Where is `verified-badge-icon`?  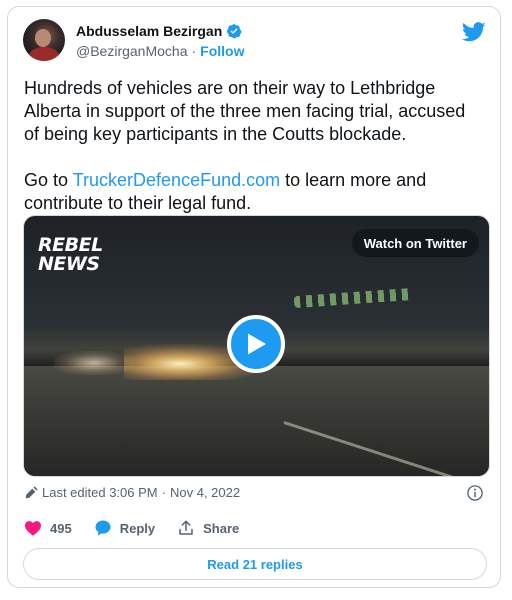
verified-badge-icon is located at coordinates (234, 31).